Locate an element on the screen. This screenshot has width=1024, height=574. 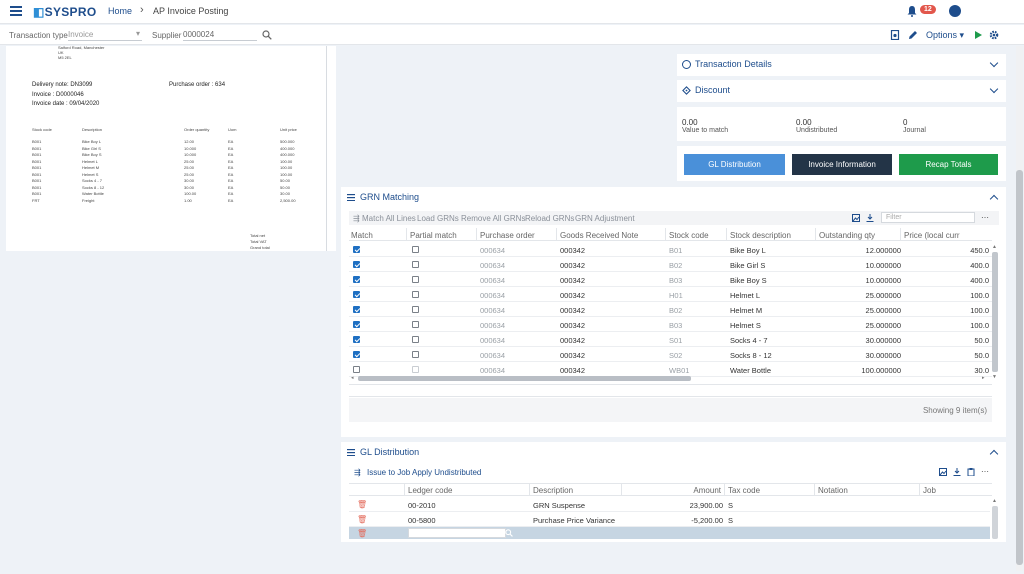
load-grns-button: Load GRNs is located at coordinates (438, 218).